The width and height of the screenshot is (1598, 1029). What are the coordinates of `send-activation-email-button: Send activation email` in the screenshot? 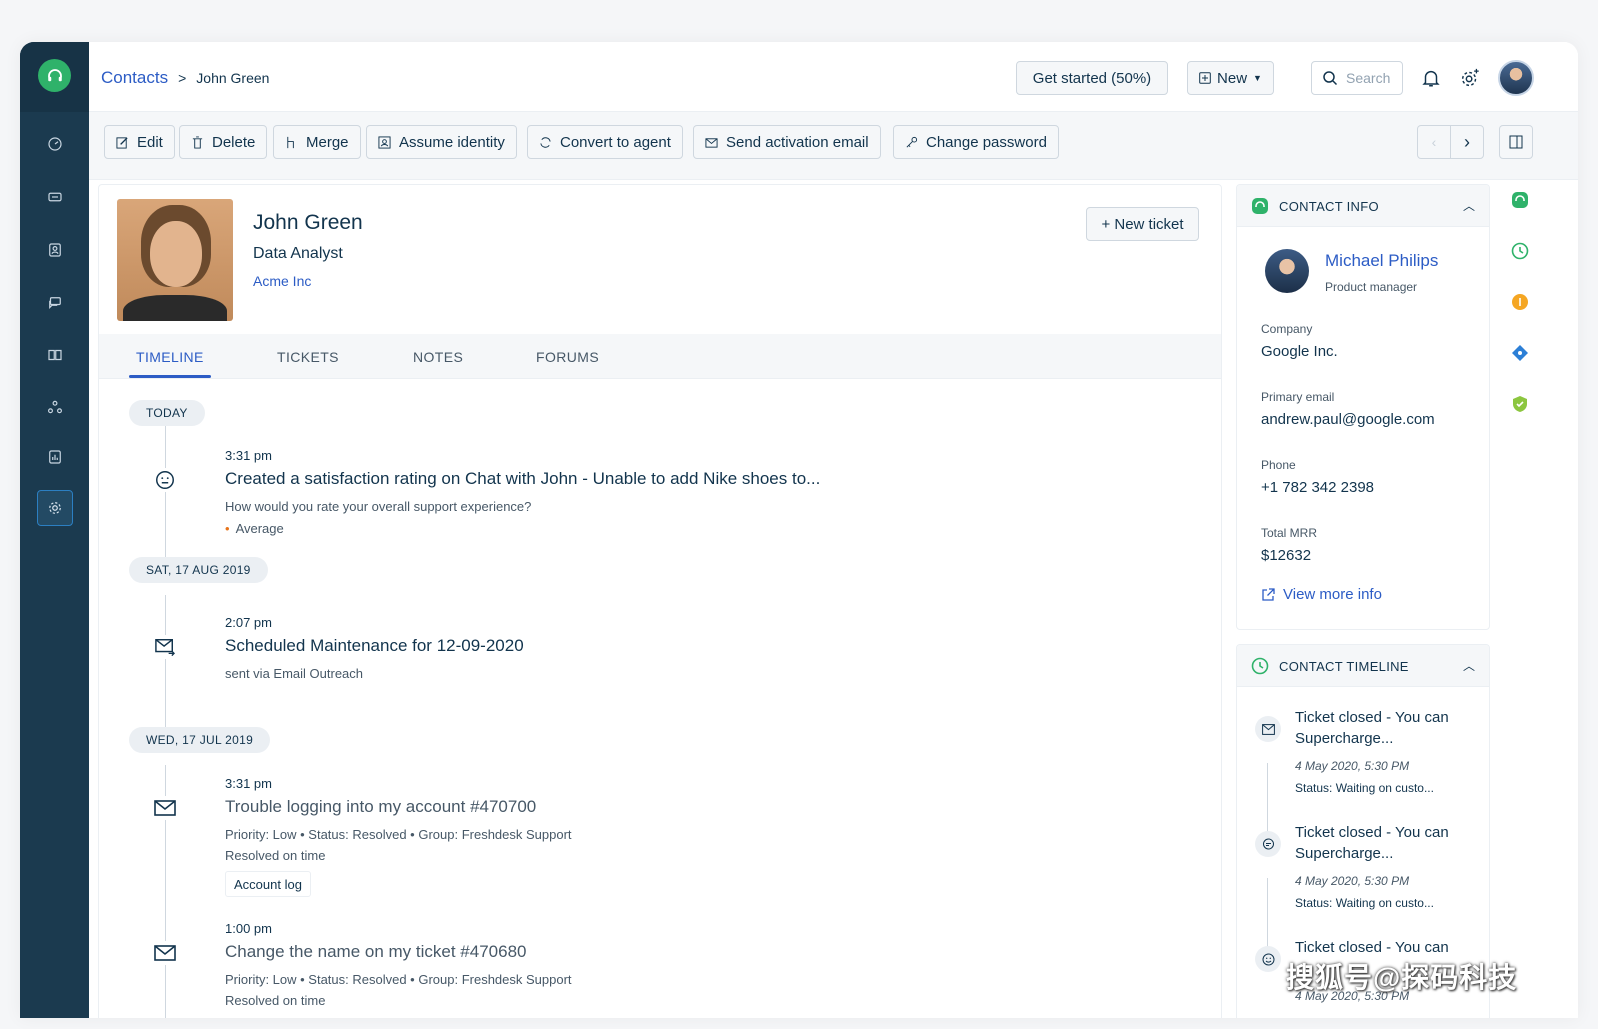 It's located at (787, 142).